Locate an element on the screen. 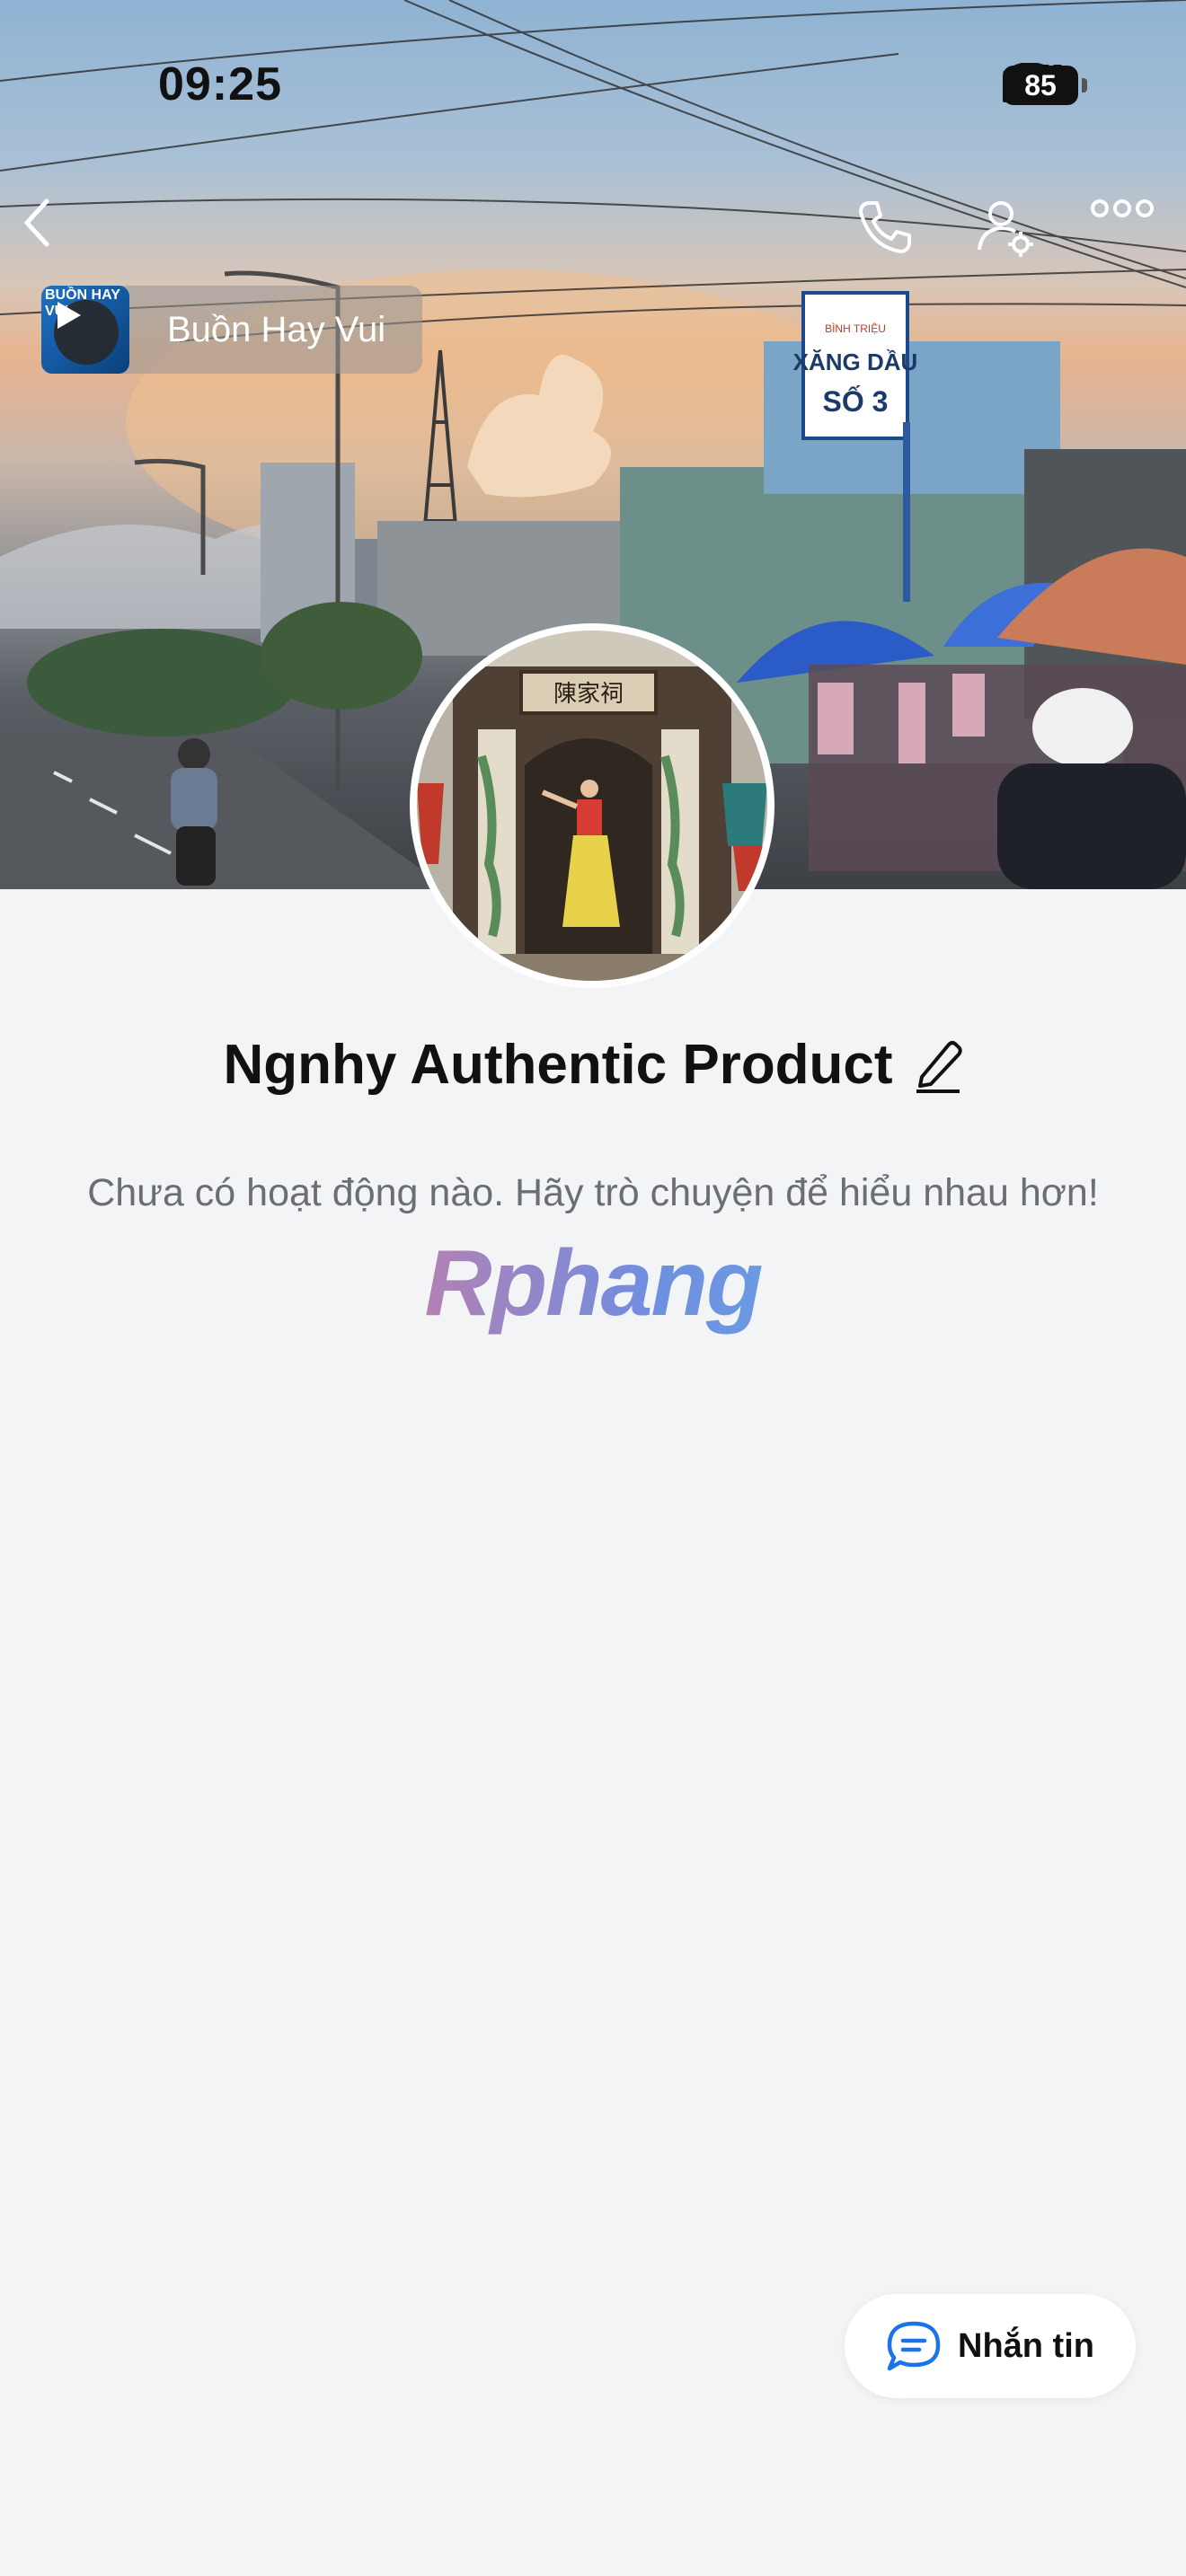 The height and width of the screenshot is (2576, 1186). avatar-scene: 陳家祠 is located at coordinates (592, 806).